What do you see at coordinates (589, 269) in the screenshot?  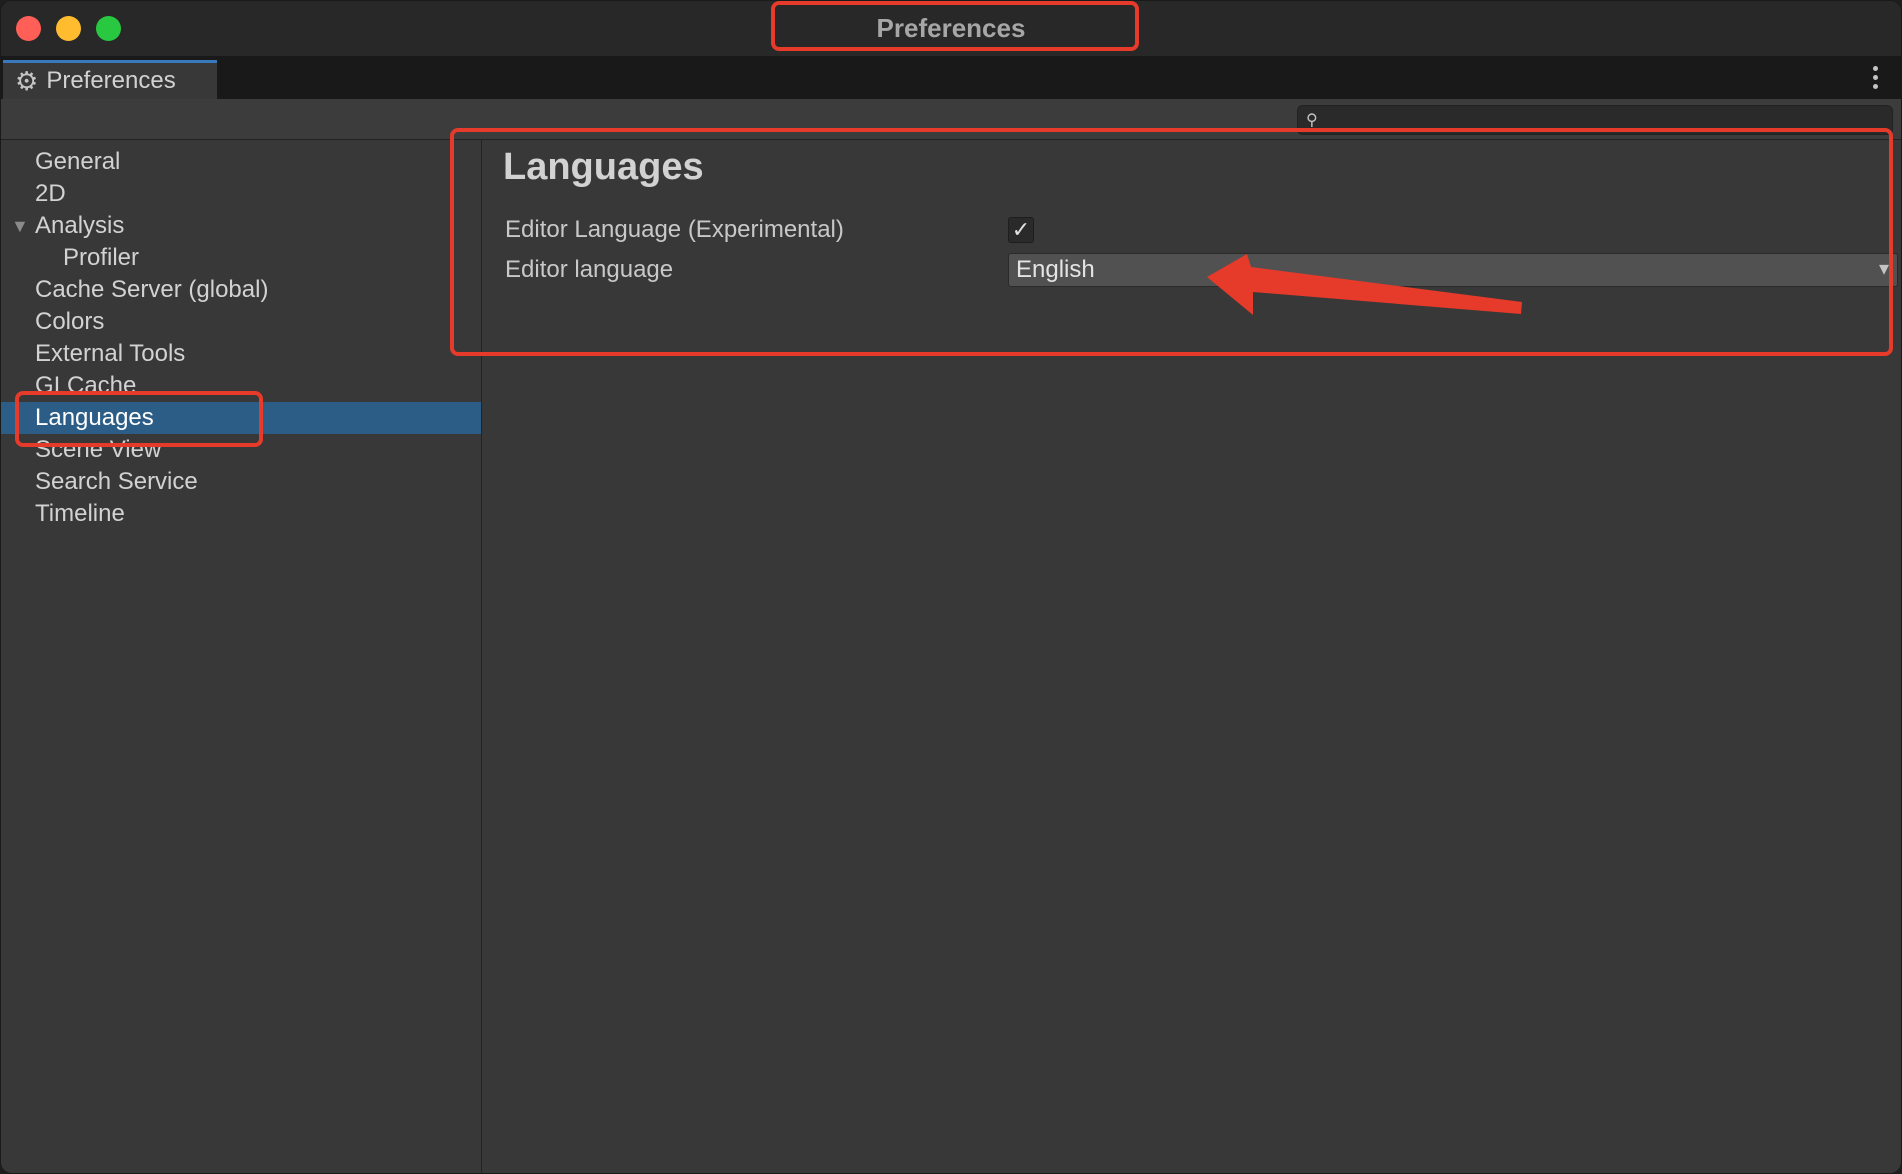 I see `editor-language-label: Editor language` at bounding box center [589, 269].